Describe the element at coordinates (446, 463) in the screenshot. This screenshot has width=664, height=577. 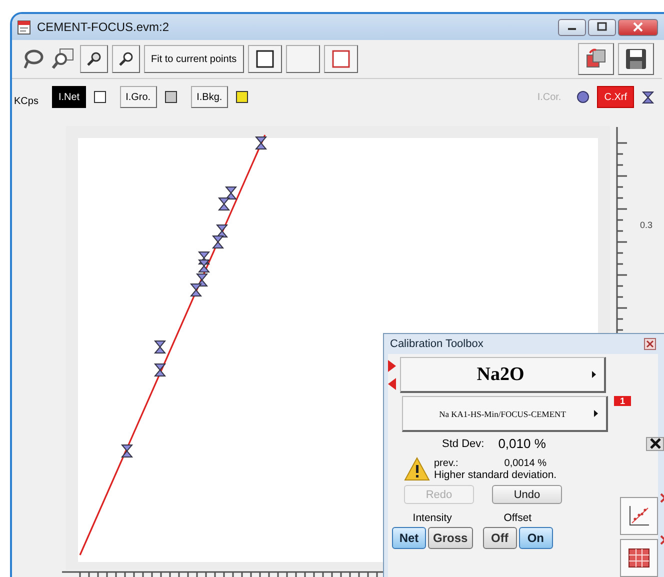
I see `previous-label: prev.:` at that location.